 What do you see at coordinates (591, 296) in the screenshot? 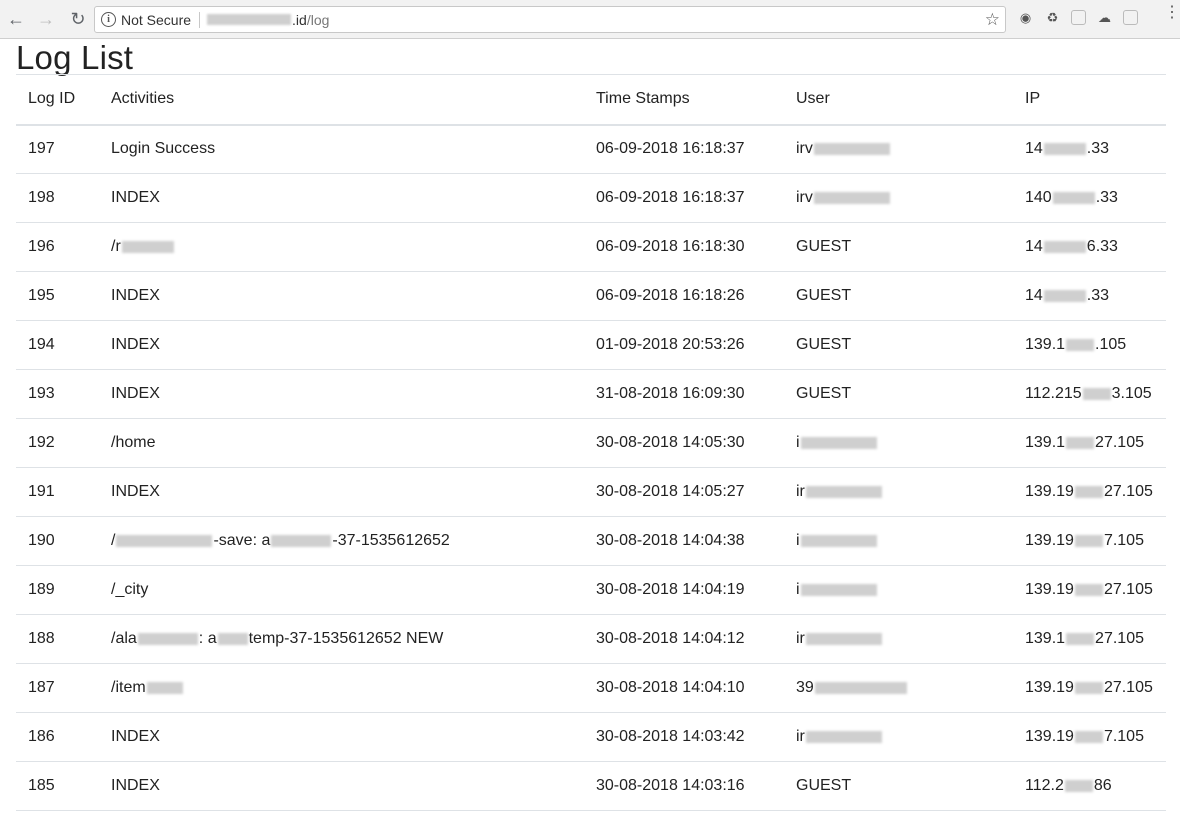
I see `table-row: 195 INDEX 06-09-2018 16:18:26 GUEST 14.33` at bounding box center [591, 296].